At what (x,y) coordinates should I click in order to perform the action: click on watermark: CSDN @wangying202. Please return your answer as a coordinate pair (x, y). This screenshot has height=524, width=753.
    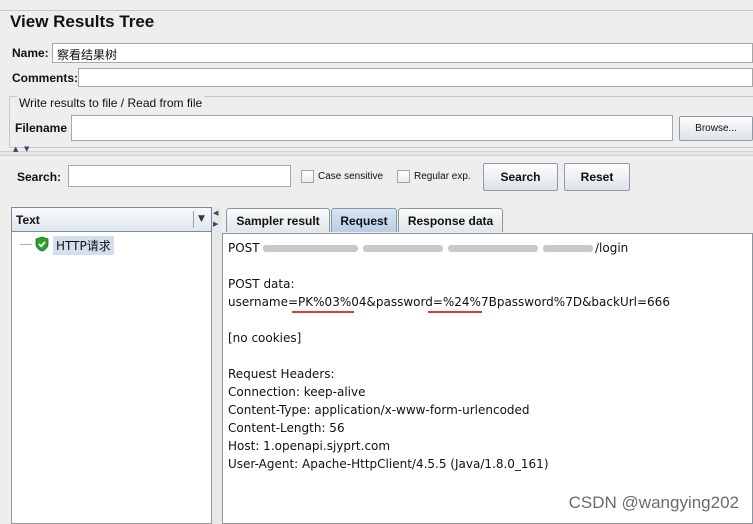
    Looking at the image, I should click on (653, 502).